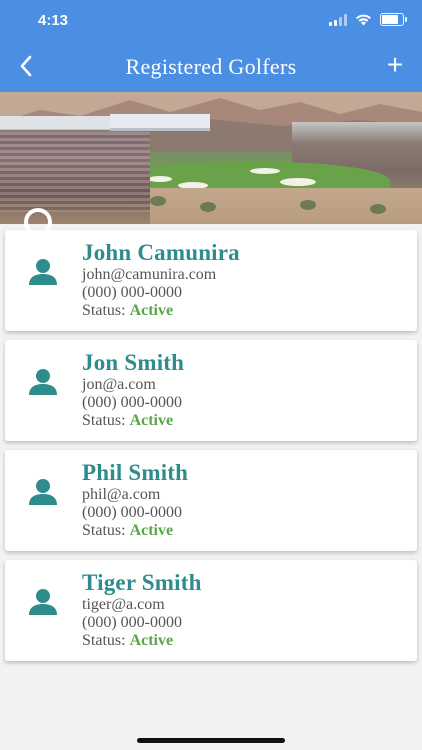 This screenshot has width=422, height=750. Describe the element at coordinates (121, 494) in the screenshot. I see `golfer-email: phil@a.com` at that location.